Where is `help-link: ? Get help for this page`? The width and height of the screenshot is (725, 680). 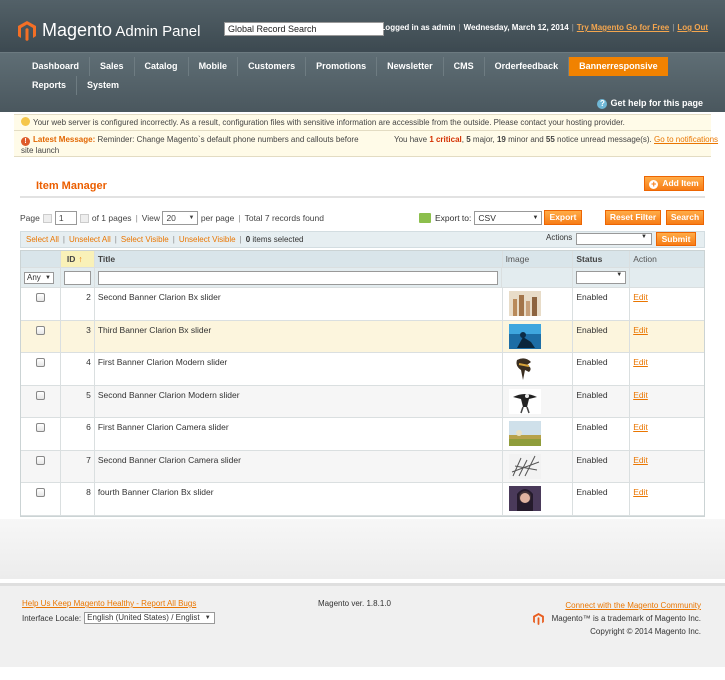 help-link: ? Get help for this page is located at coordinates (650, 103).